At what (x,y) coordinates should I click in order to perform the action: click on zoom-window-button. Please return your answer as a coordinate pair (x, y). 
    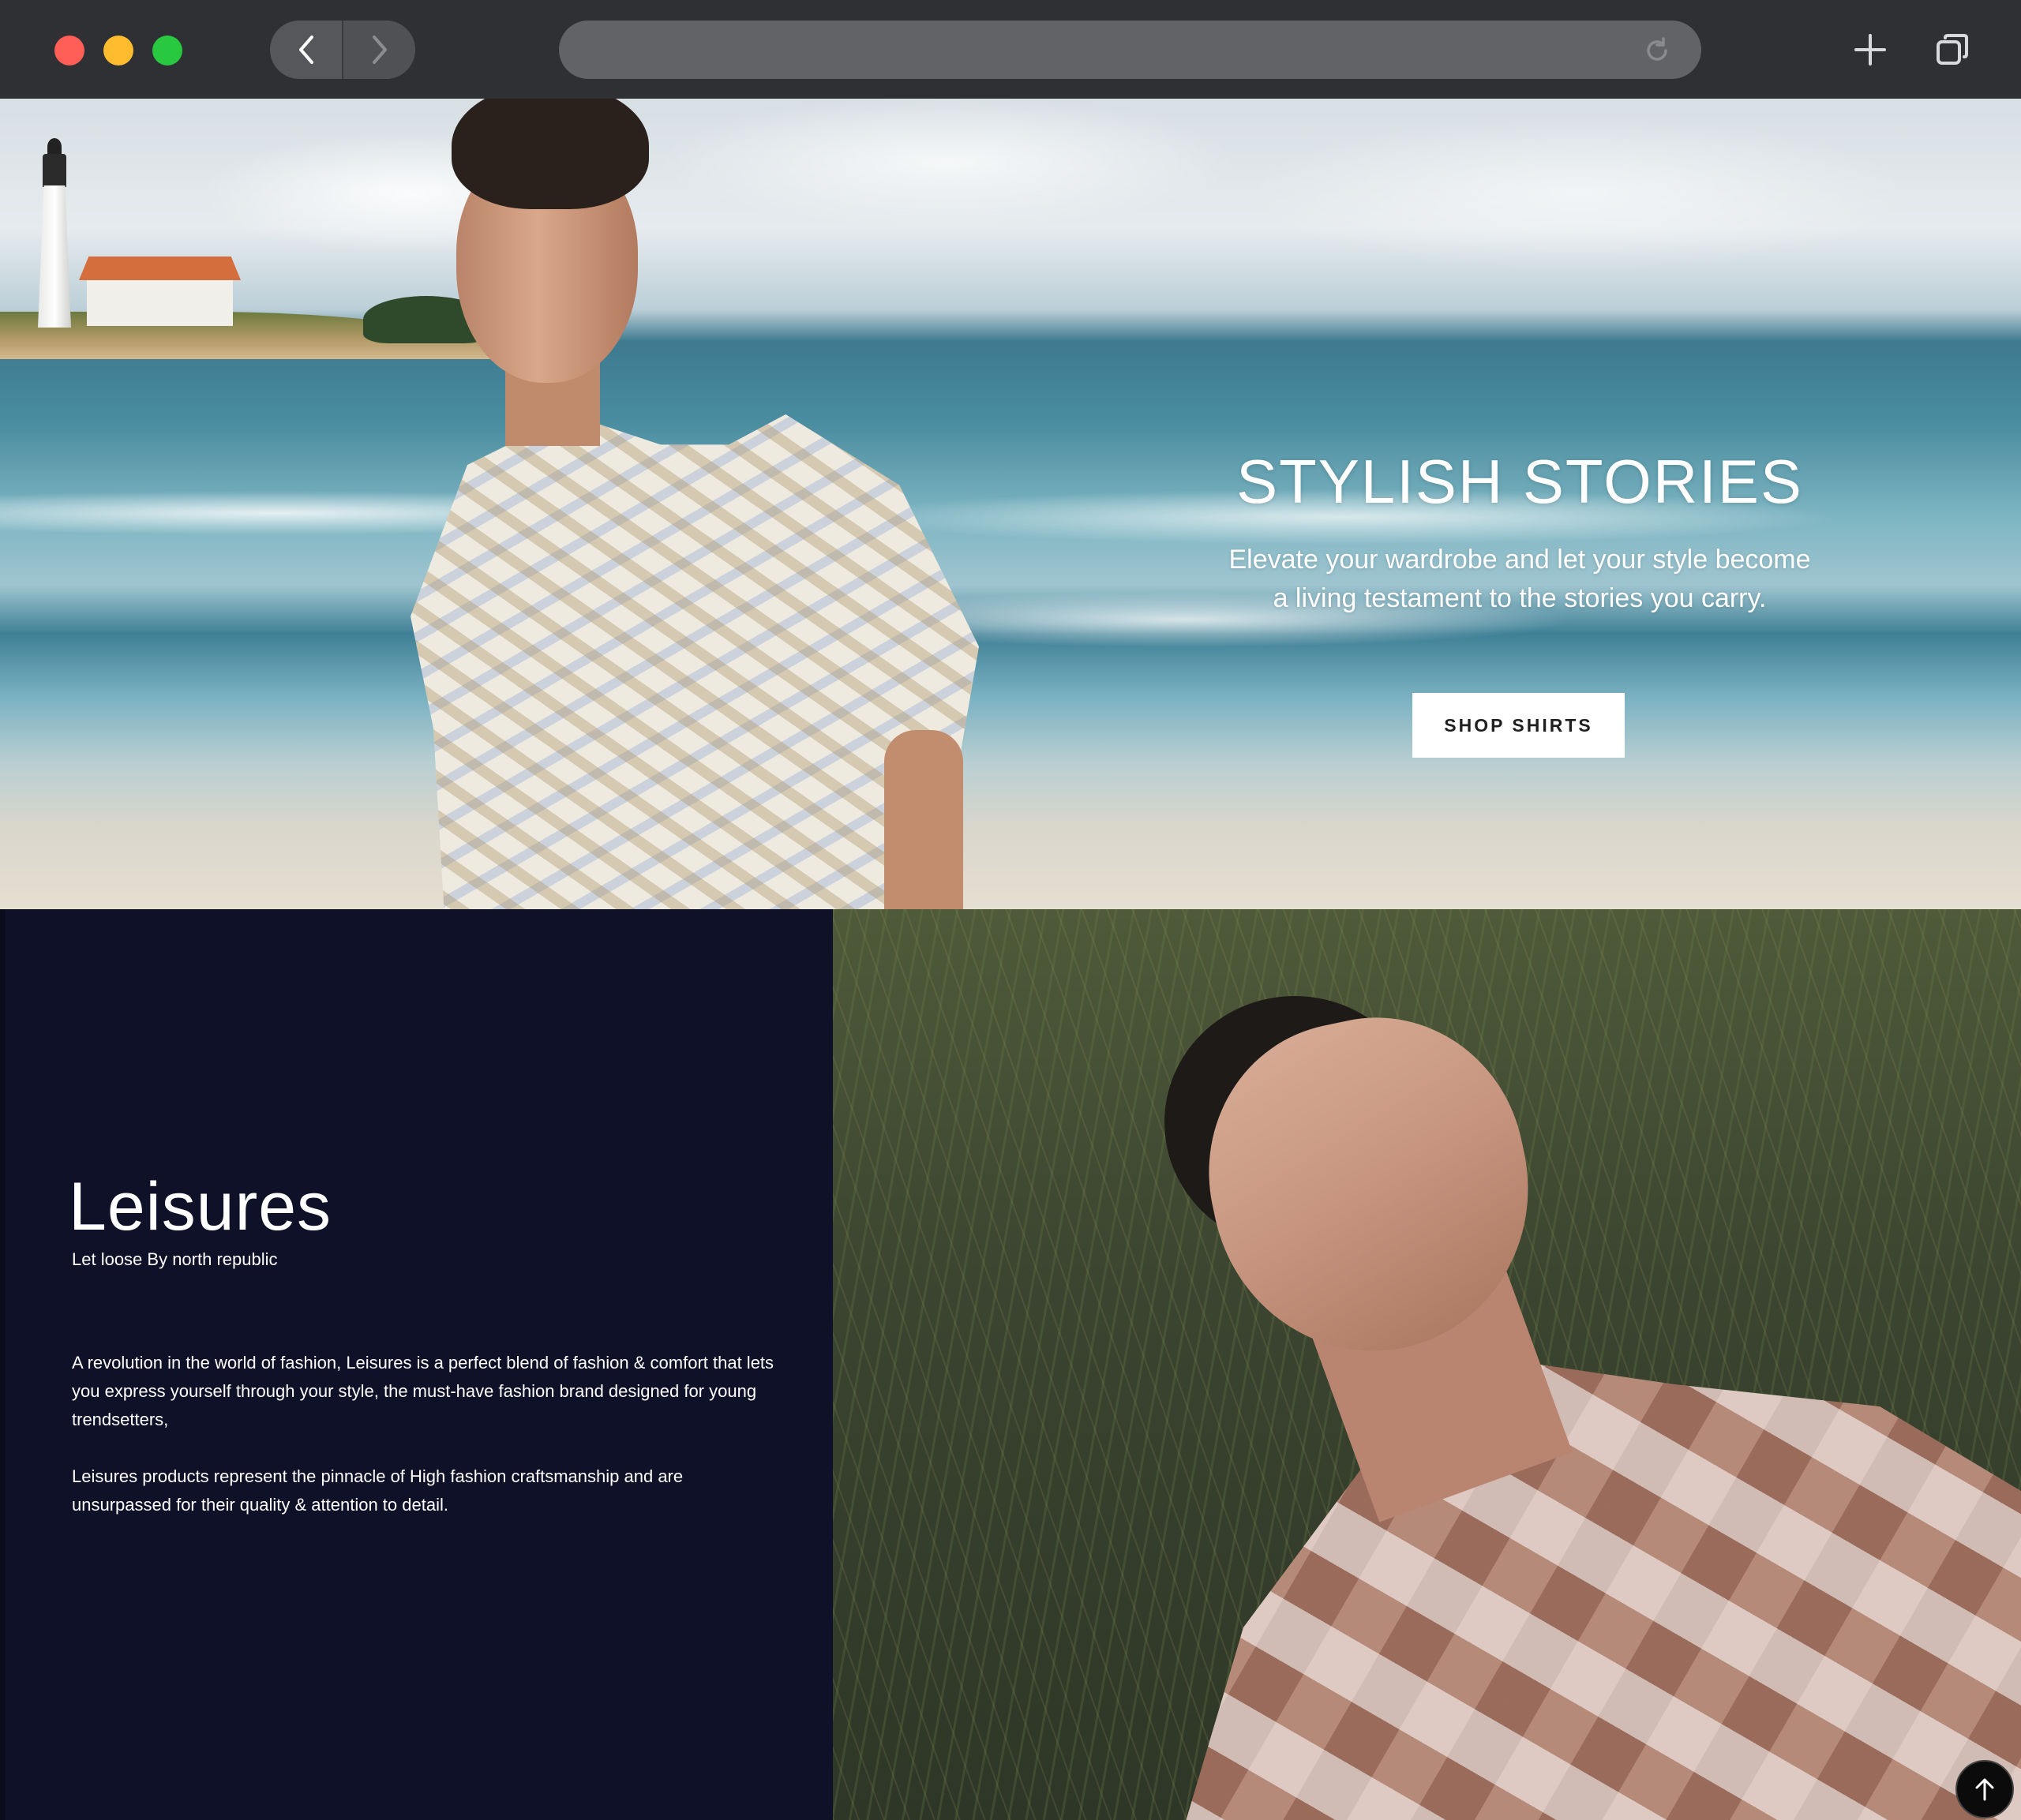
    Looking at the image, I should click on (167, 51).